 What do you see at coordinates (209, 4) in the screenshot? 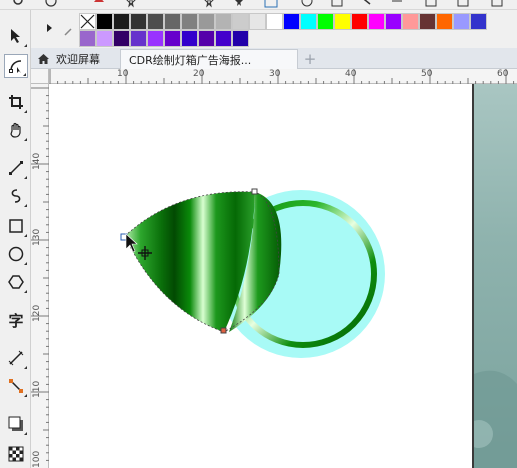
I see `star-outline-icon` at bounding box center [209, 4].